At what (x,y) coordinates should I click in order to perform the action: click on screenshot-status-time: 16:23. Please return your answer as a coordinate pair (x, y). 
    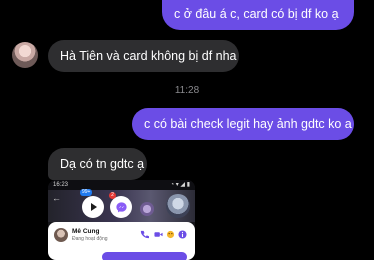
    Looking at the image, I should click on (61, 185).